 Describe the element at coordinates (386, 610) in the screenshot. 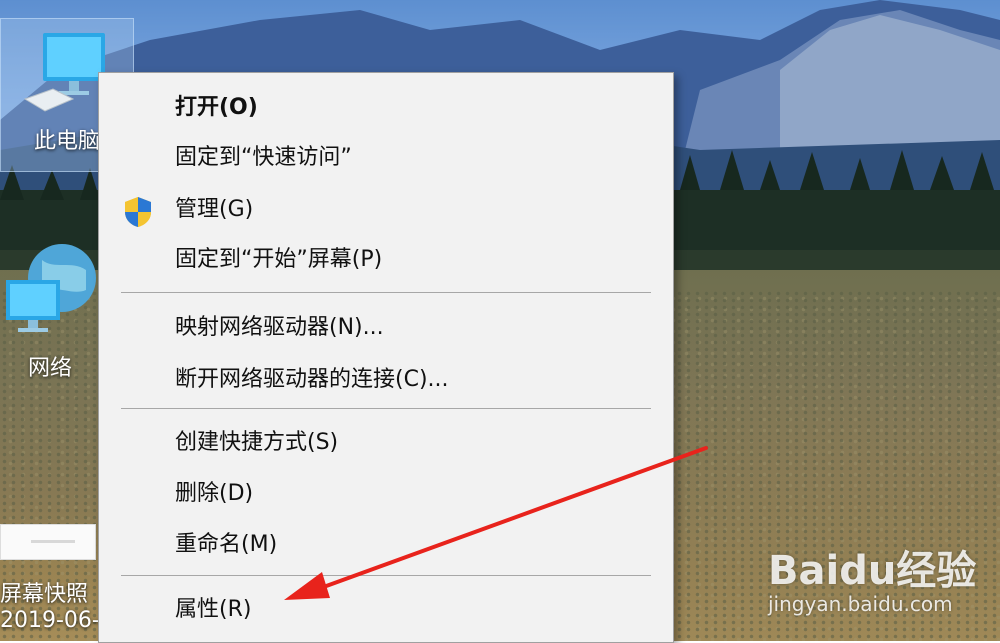

I see `menu-item-properties: 属性(R)` at that location.